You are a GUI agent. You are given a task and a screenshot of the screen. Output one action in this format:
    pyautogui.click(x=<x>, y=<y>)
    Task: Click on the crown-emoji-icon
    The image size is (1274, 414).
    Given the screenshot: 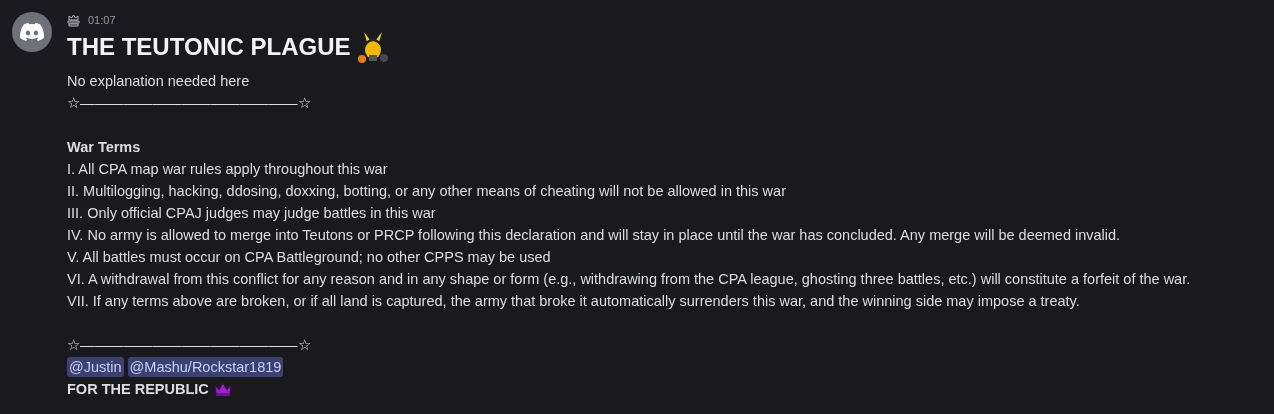 What is the action you would take?
    pyautogui.click(x=222, y=389)
    